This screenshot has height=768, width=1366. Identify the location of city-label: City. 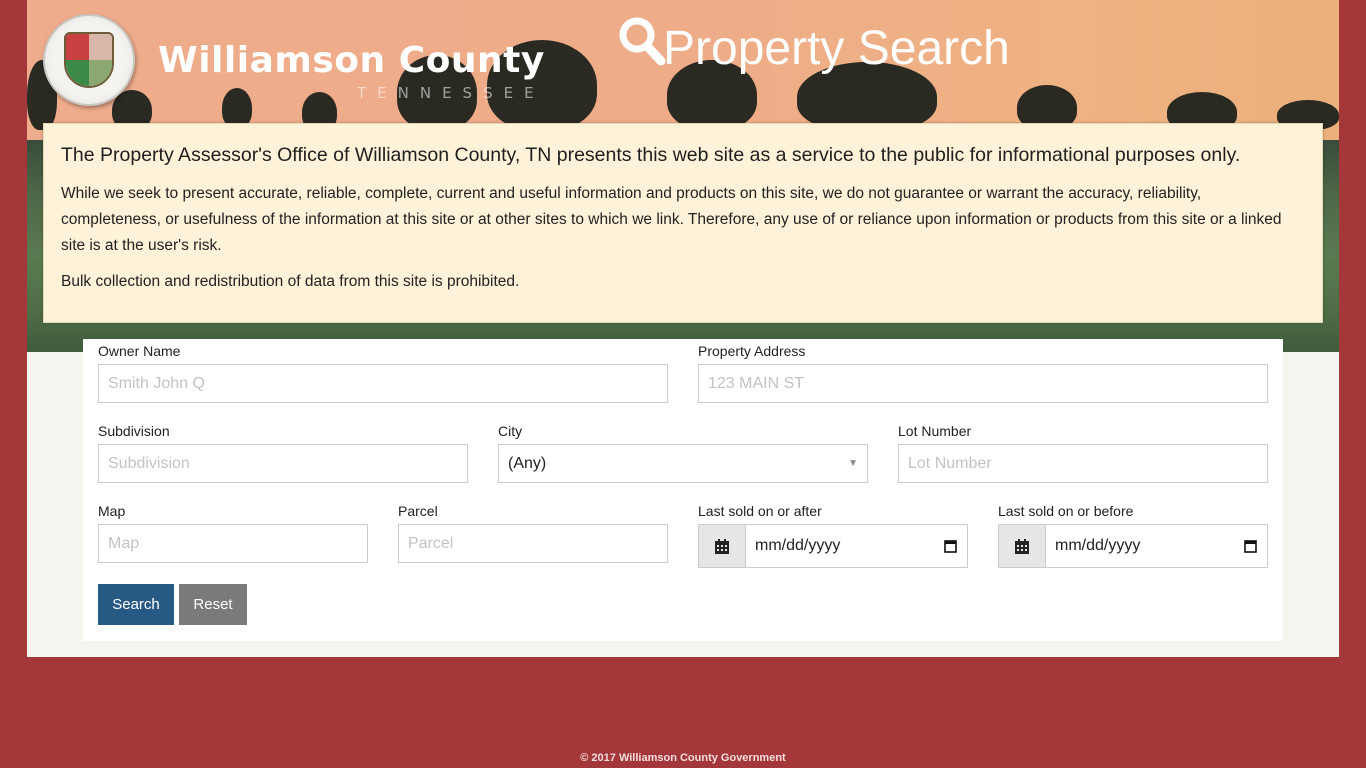
(510, 431).